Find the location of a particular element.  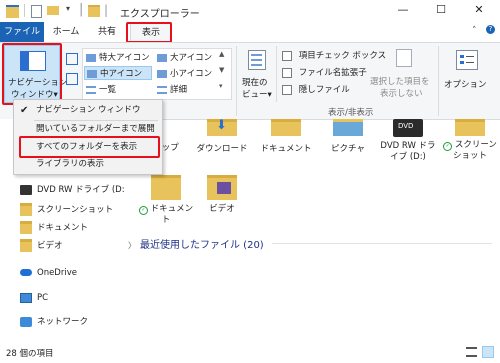

layout-list-label: 一覧 is located at coordinates (108, 90).